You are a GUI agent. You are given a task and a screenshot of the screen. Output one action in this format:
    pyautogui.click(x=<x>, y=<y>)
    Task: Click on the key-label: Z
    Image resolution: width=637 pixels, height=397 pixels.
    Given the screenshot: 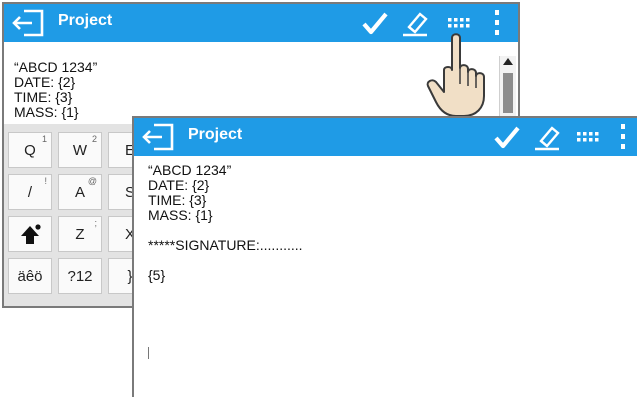 What is the action you would take?
    pyautogui.click(x=80, y=234)
    